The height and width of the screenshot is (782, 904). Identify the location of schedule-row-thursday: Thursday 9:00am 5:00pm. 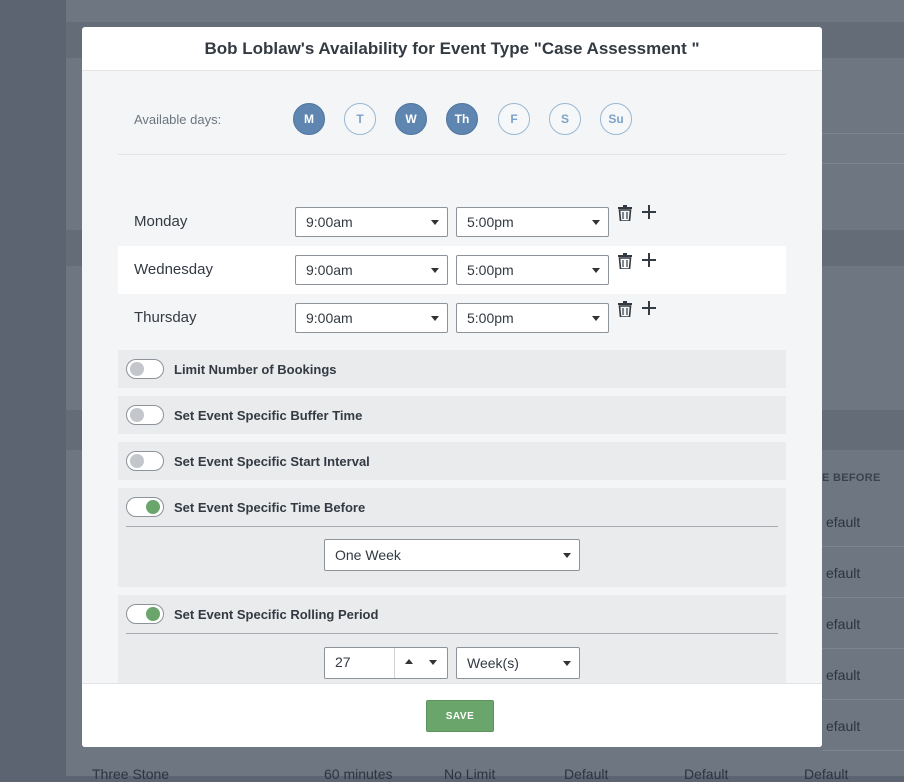
(452, 318).